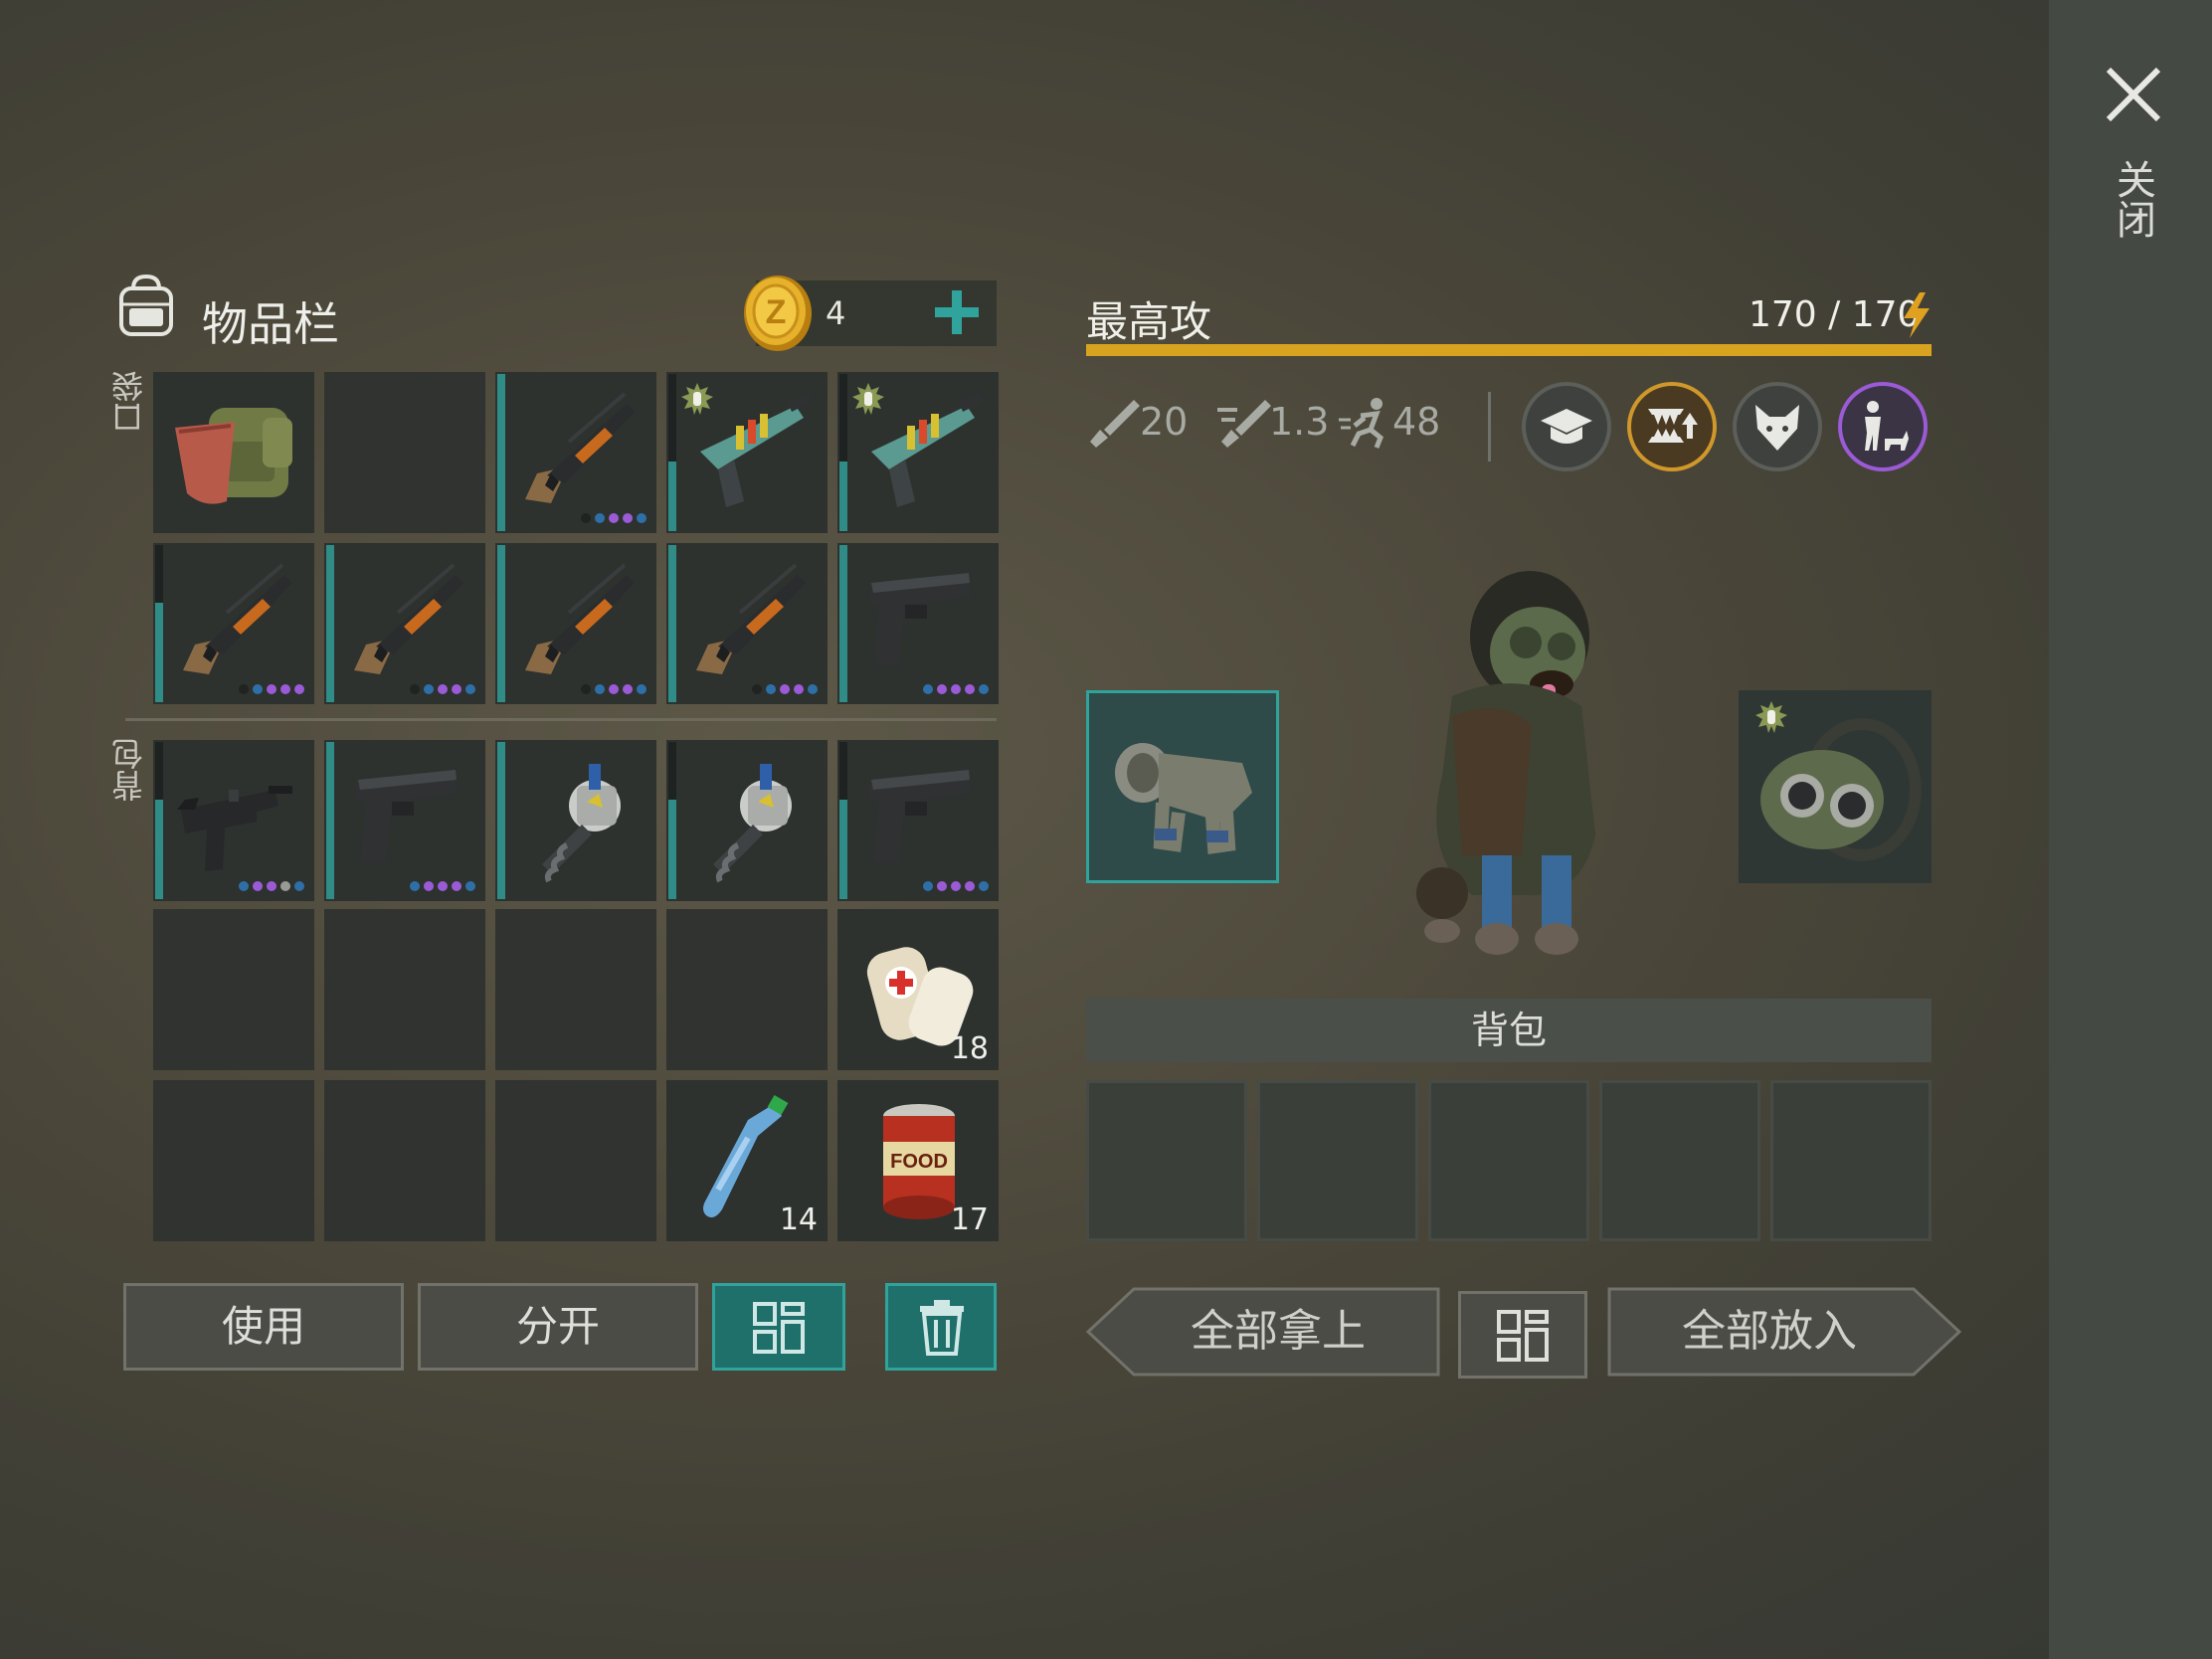 This screenshot has width=2212, height=1659. What do you see at coordinates (1917, 315) in the screenshot?
I see `lightning-icon` at bounding box center [1917, 315].